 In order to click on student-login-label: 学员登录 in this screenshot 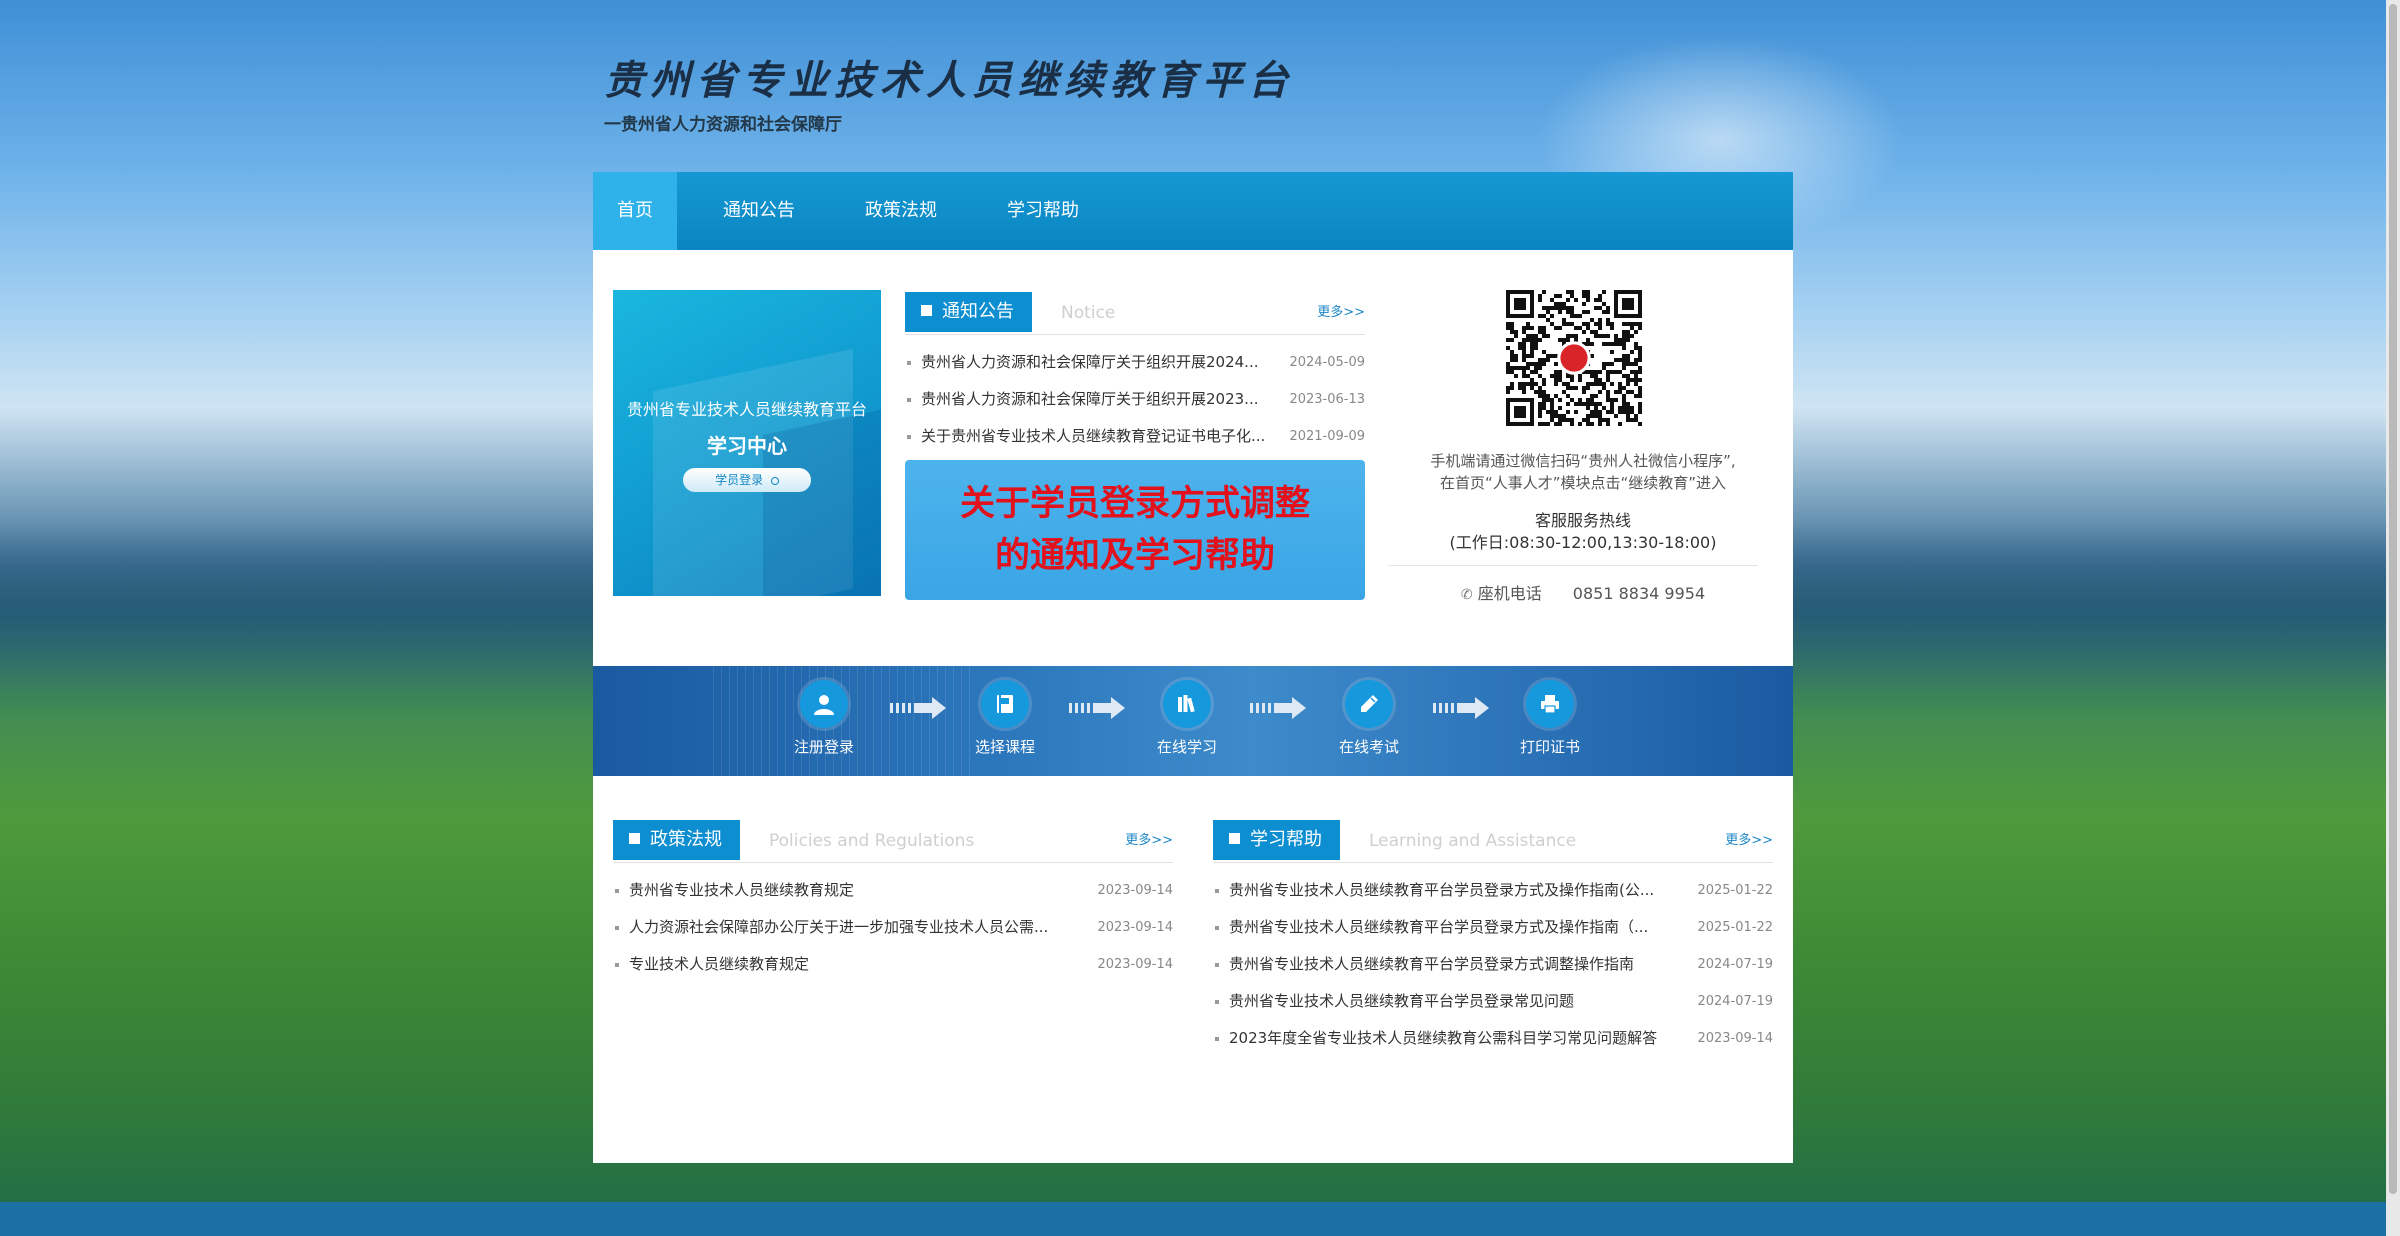, I will do `click(739, 480)`.